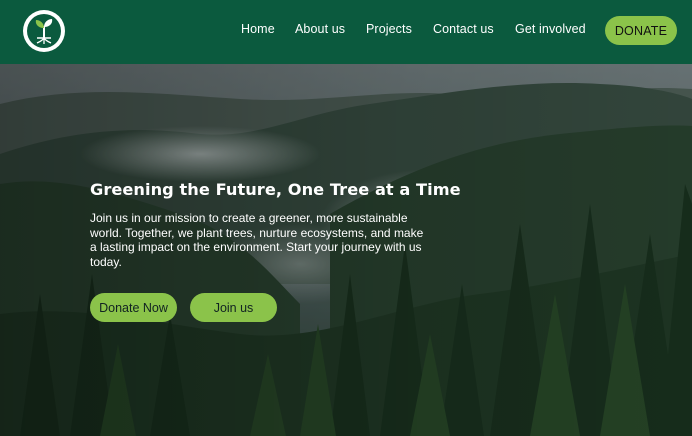 This screenshot has width=692, height=436. What do you see at coordinates (641, 30) in the screenshot?
I see `donate-button: DONATE` at bounding box center [641, 30].